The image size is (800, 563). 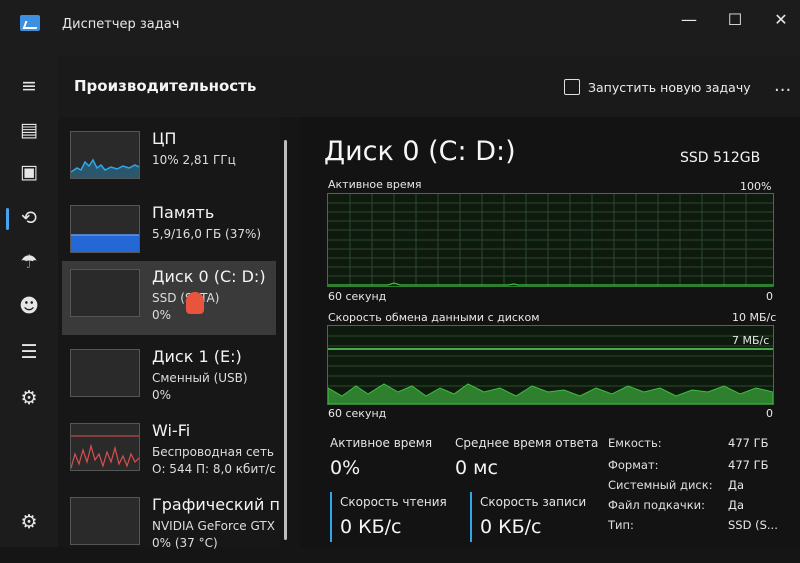 What do you see at coordinates (331, 517) in the screenshot?
I see `read-speed-accent` at bounding box center [331, 517].